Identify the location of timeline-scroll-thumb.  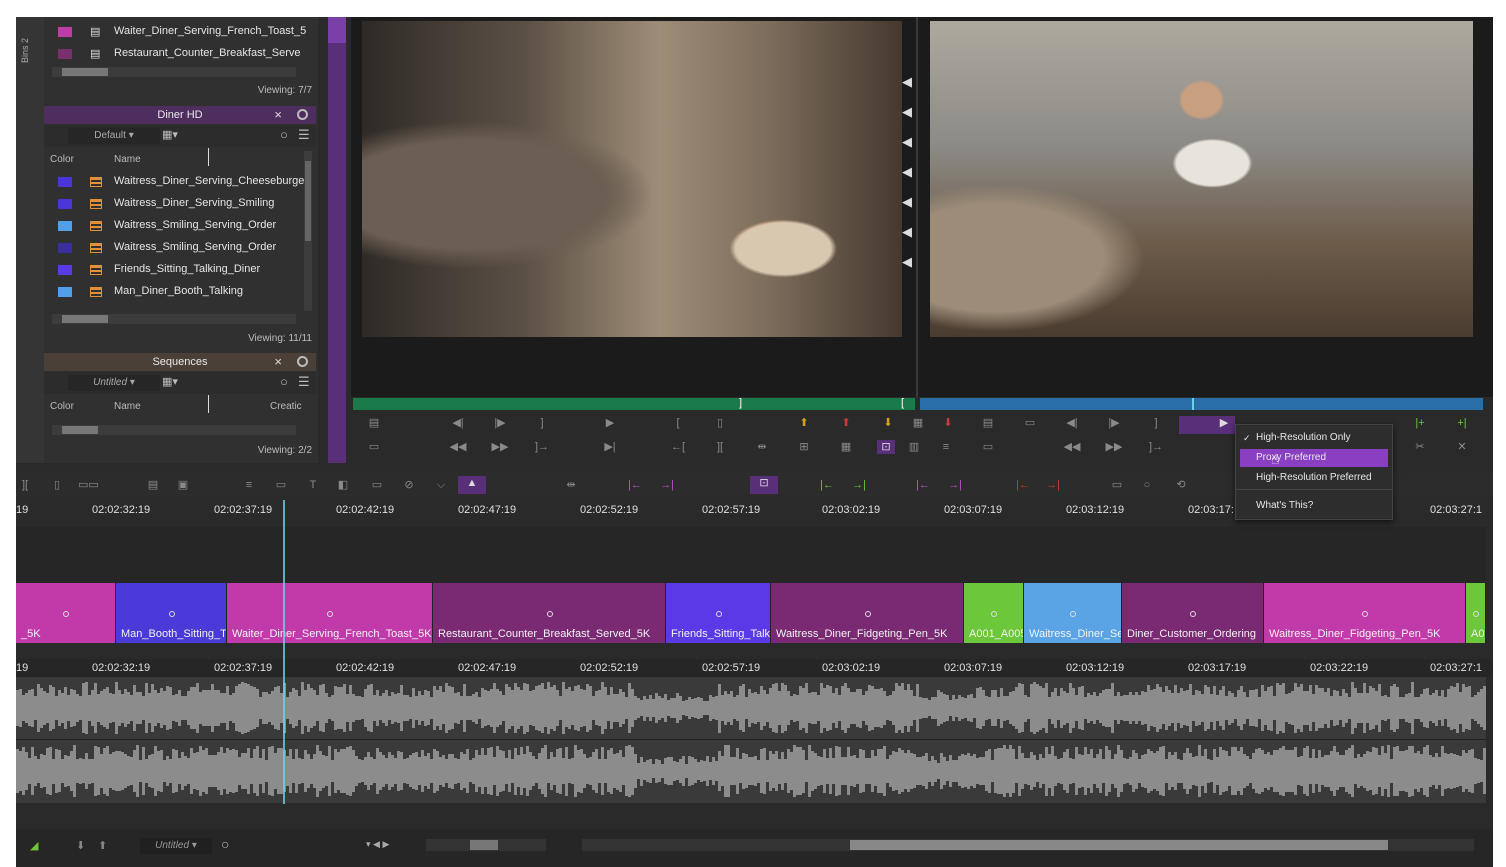
(1119, 845).